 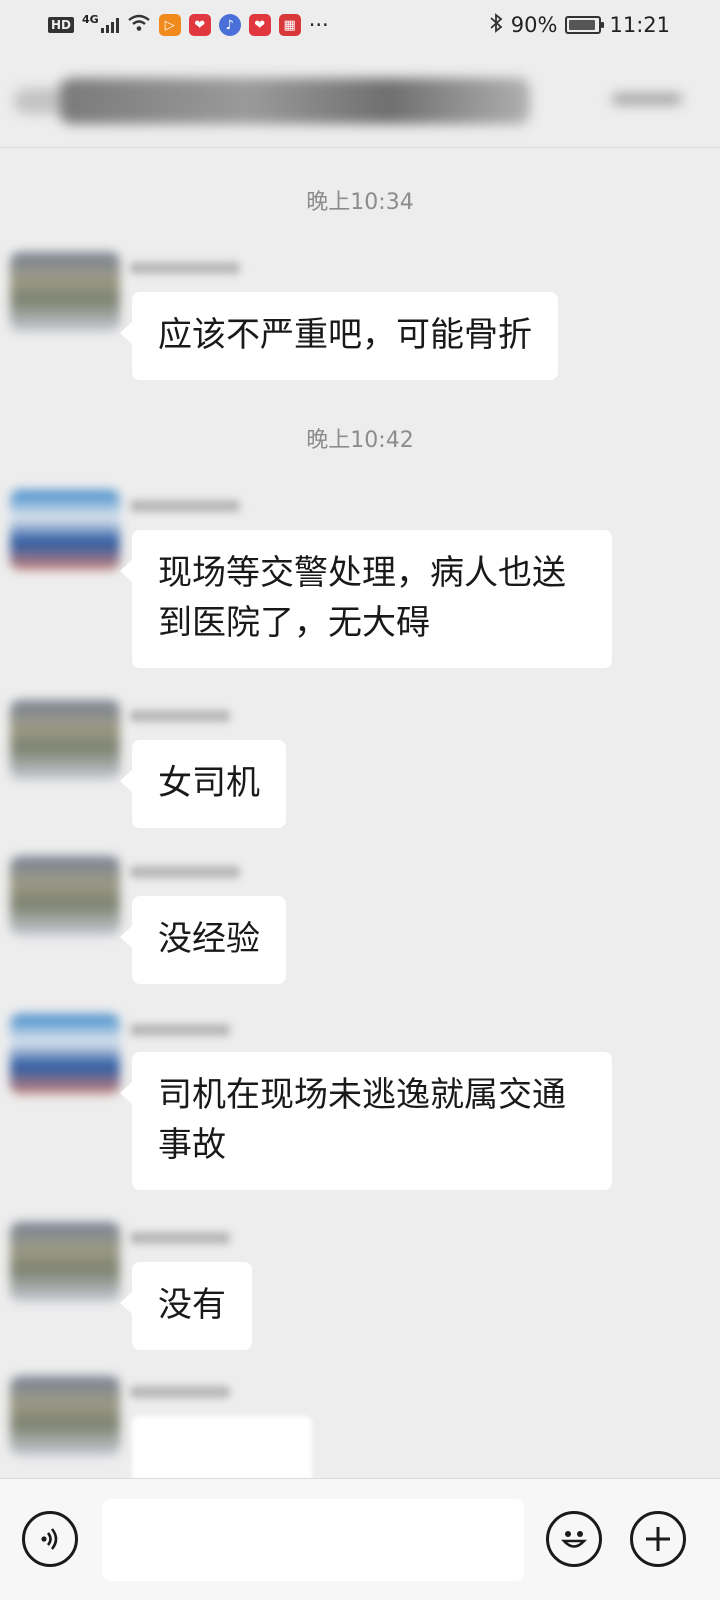 I want to click on input-bar, so click(x=360, y=1539).